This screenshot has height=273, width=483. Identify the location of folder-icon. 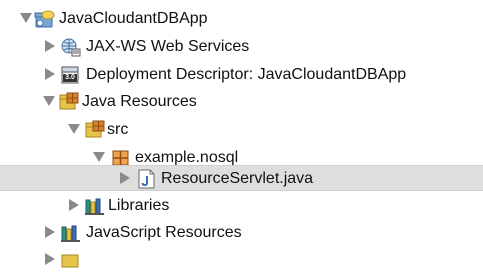
(70, 260).